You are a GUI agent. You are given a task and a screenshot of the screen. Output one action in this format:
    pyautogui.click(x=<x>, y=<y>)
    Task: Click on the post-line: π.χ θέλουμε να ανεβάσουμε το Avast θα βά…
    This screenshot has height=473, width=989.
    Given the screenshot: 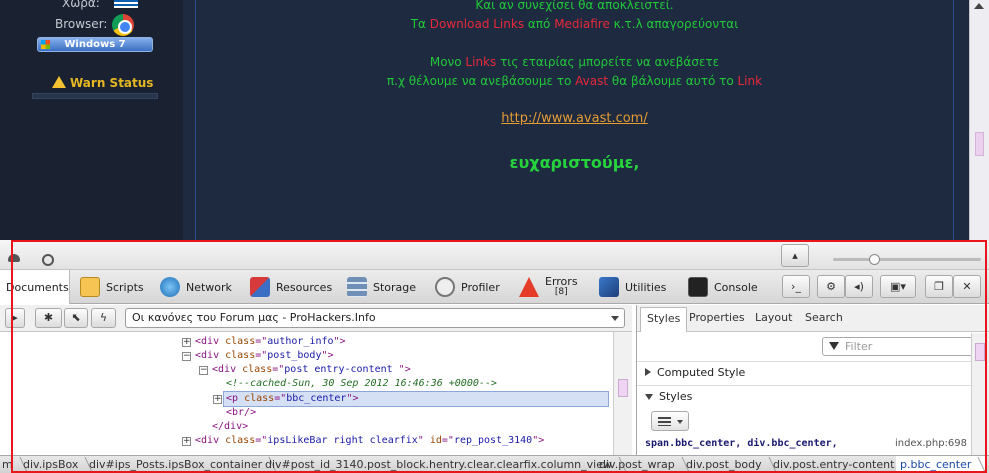 What is the action you would take?
    pyautogui.click(x=574, y=81)
    